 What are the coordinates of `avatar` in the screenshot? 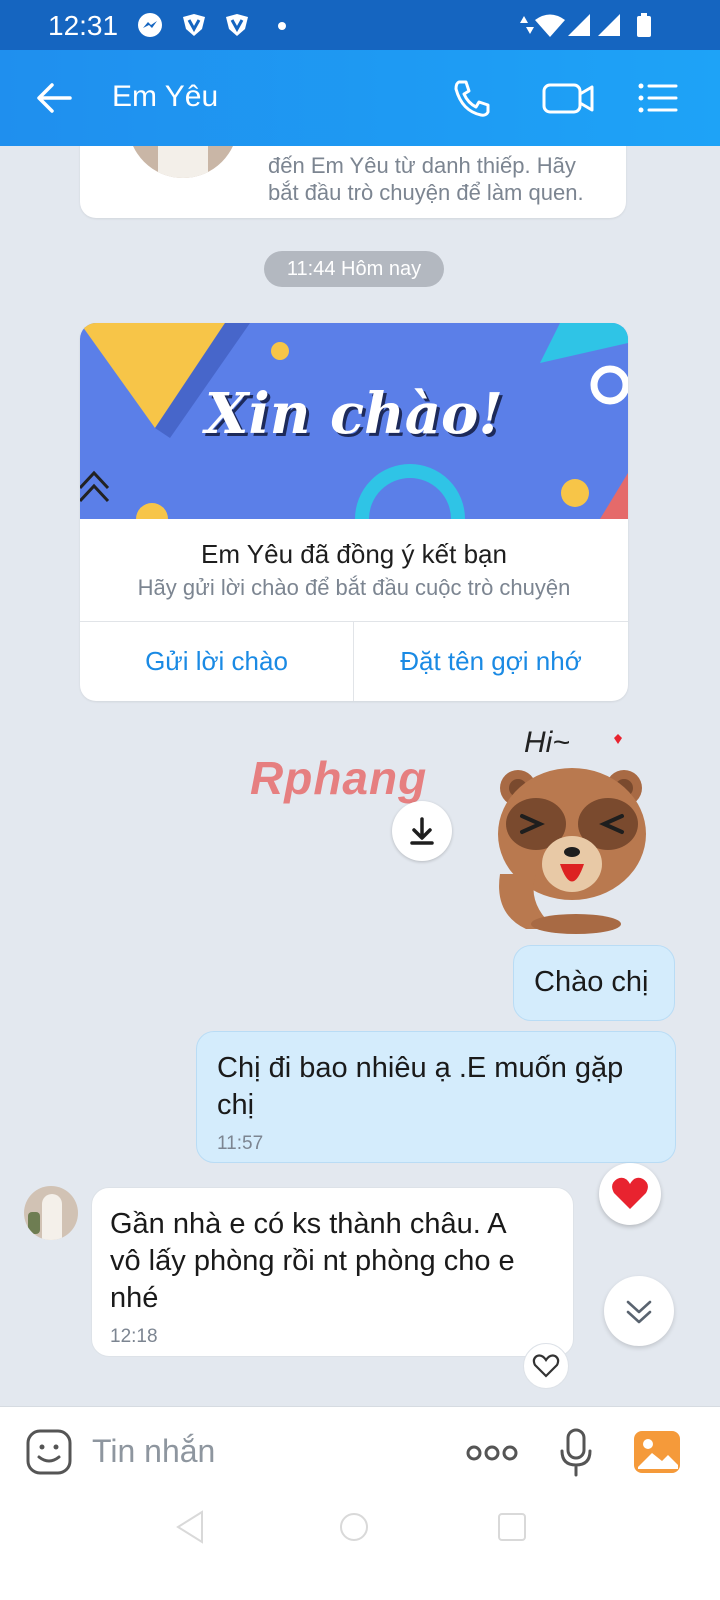 It's located at (183, 162).